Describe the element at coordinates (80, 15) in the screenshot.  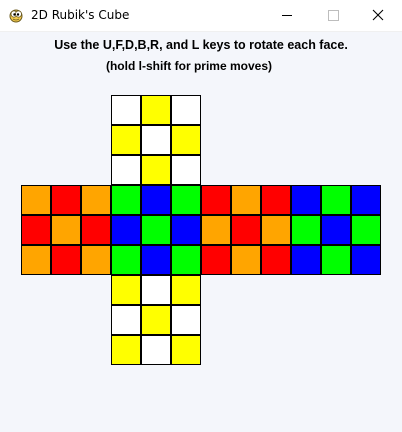
I see `window-title: 2D Rubik's Cube` at that location.